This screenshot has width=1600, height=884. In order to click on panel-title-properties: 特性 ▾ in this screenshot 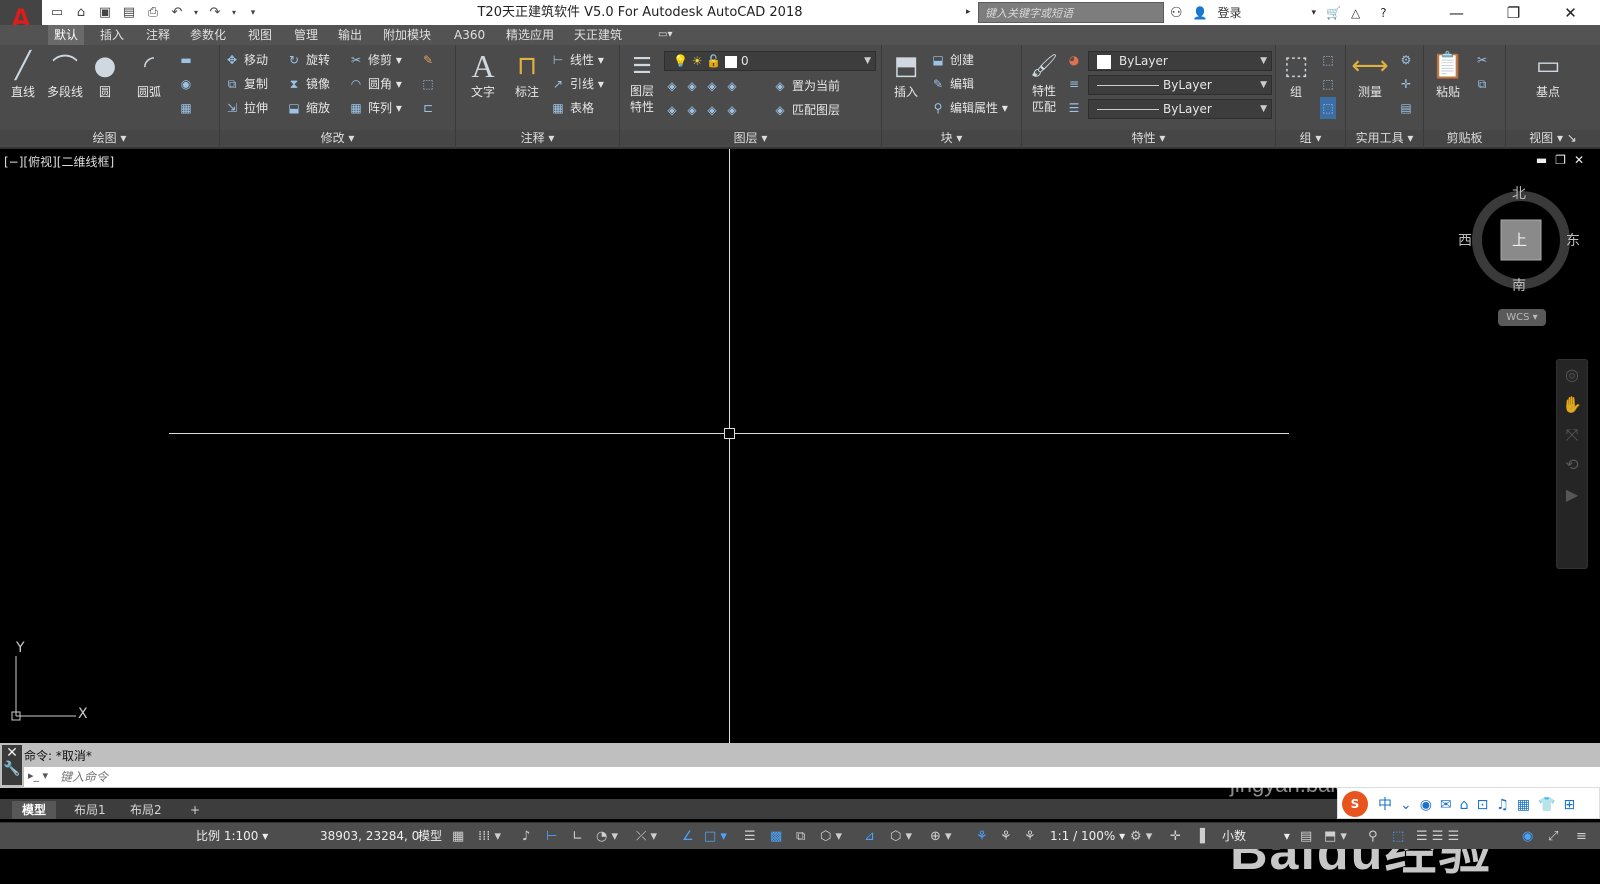, I will do `click(1148, 138)`.